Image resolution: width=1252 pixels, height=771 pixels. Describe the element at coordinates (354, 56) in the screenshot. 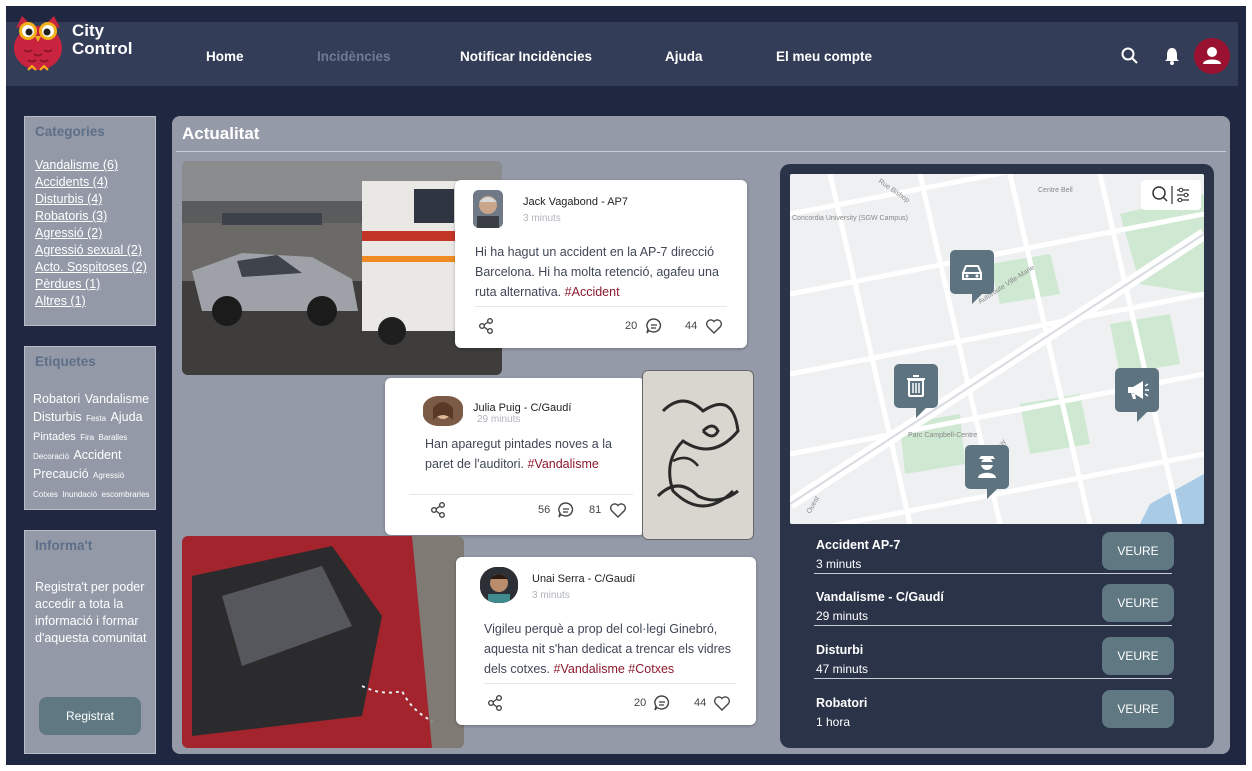

I see `nav-incidencies: Incidències` at that location.